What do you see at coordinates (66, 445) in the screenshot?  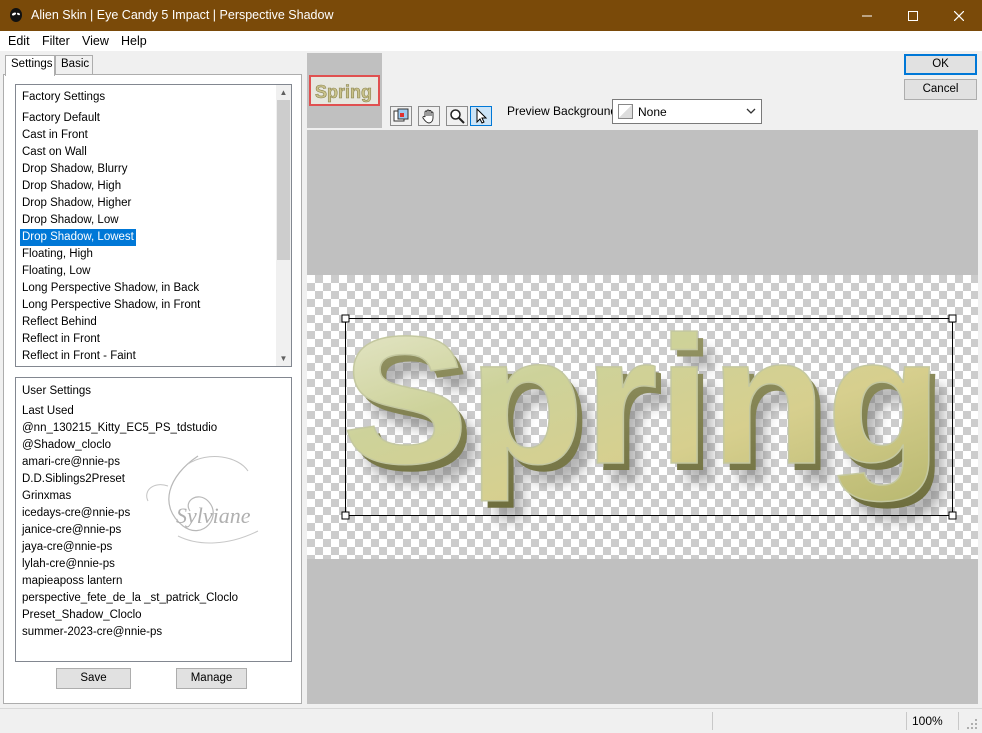 I see `list-item: @Shadow_cloclo` at bounding box center [66, 445].